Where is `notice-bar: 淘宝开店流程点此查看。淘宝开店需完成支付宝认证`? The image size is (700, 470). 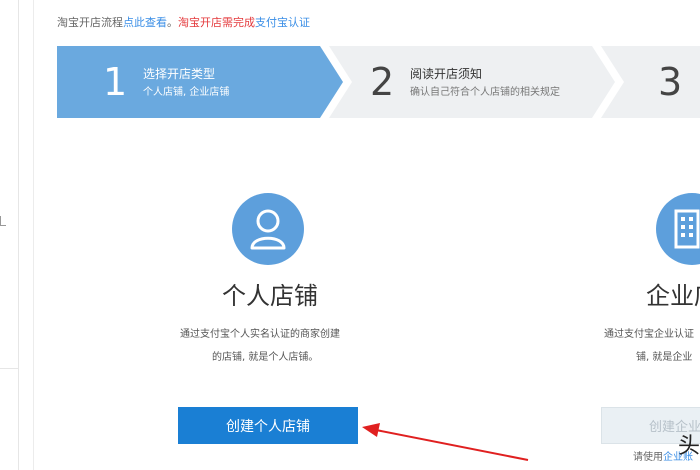 notice-bar: 淘宝开店流程点此查看。淘宝开店需完成支付宝认证 is located at coordinates (183, 23).